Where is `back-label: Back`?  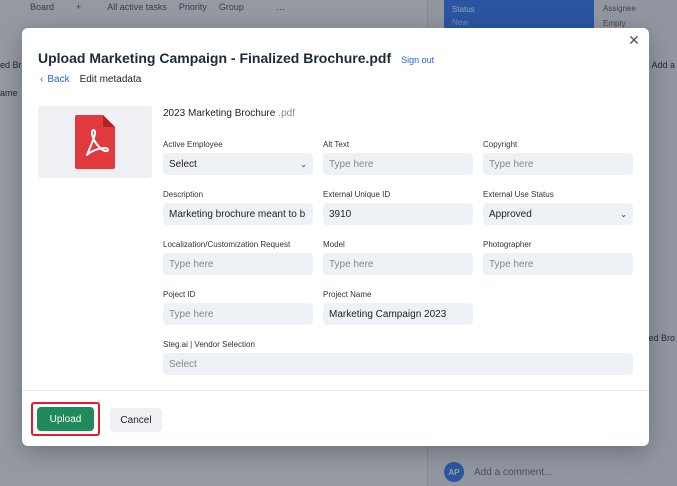 back-label: Back is located at coordinates (58, 79).